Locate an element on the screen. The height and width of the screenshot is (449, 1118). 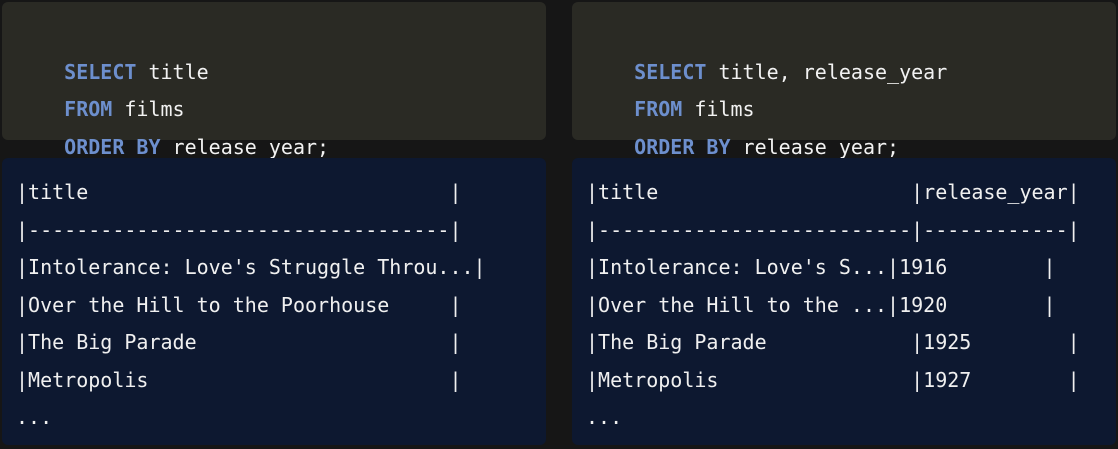
query-text: title is located at coordinates (172, 71).